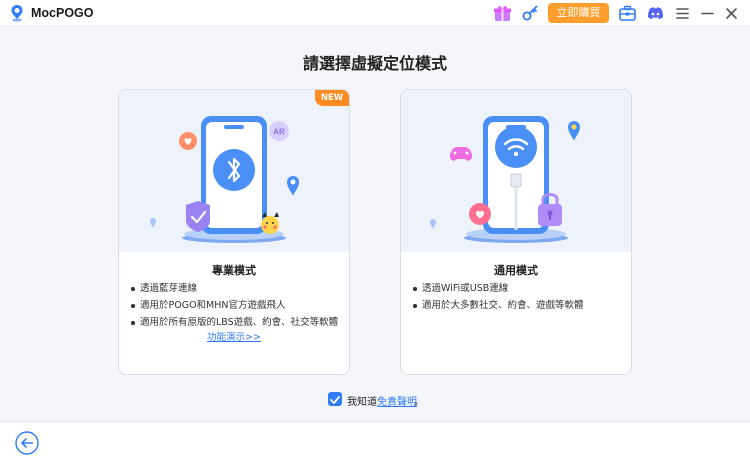 This screenshot has height=460, width=750. I want to click on menu-icon, so click(682, 13).